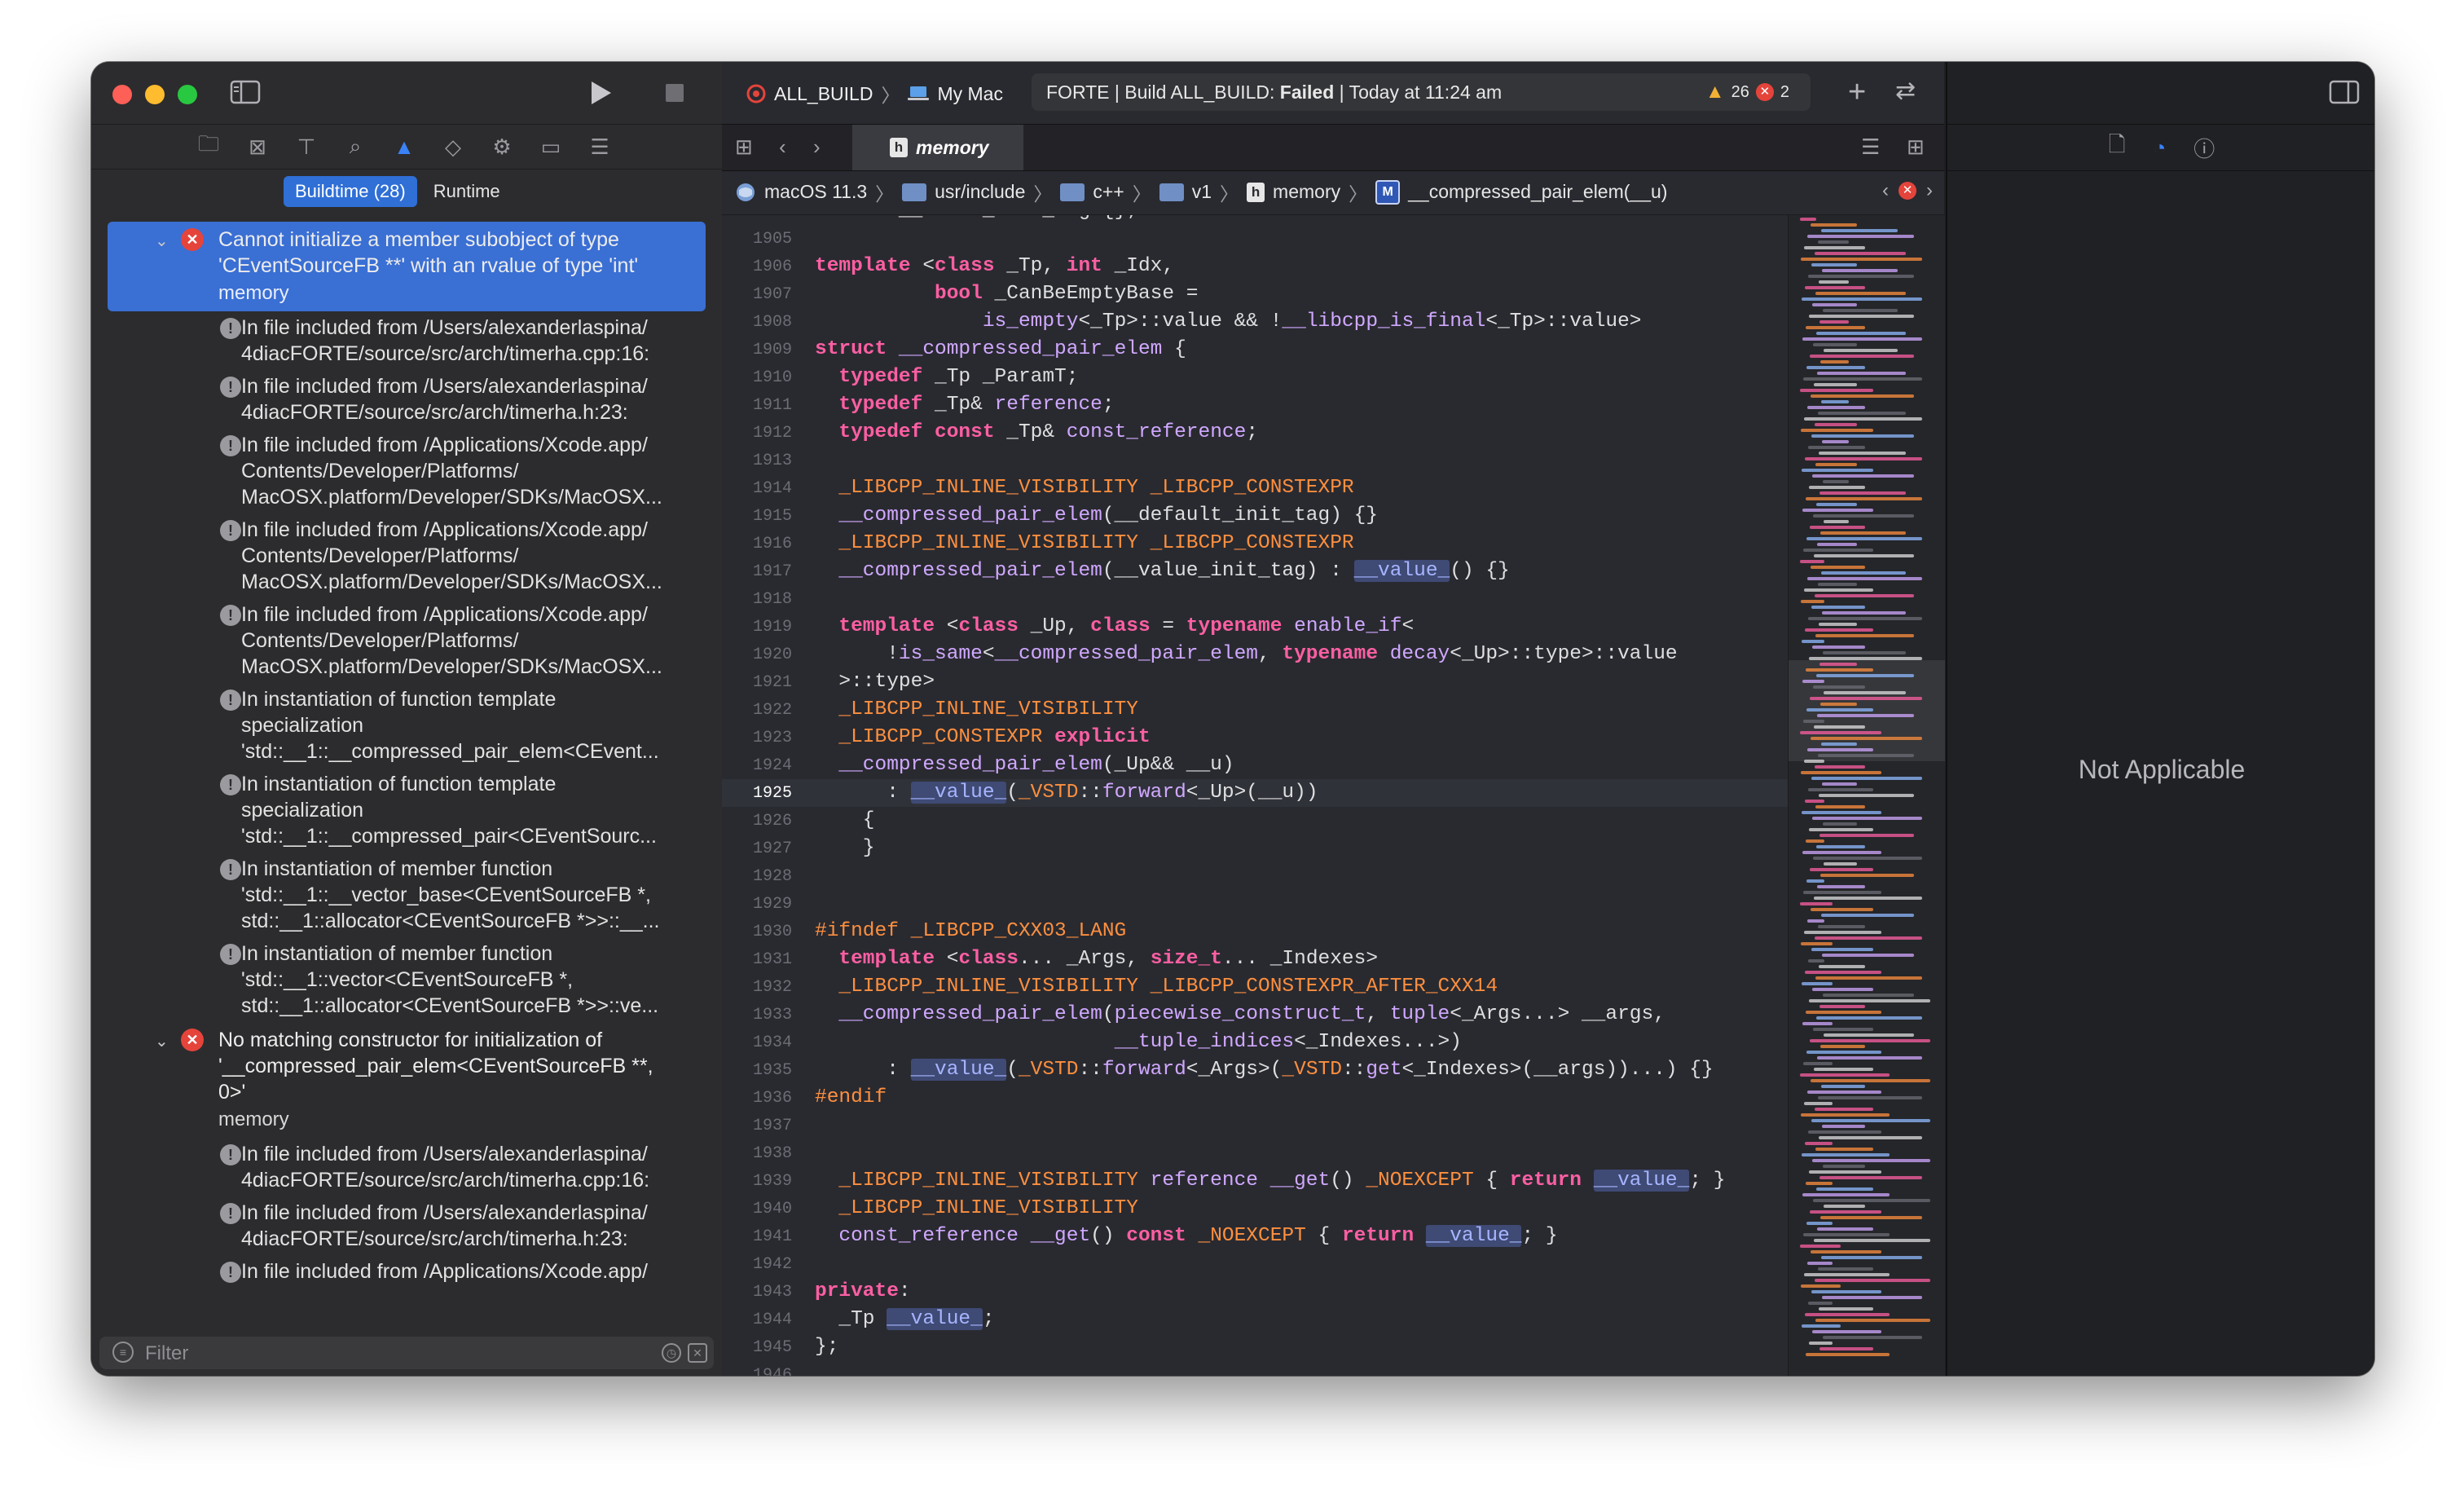 The width and height of the screenshot is (2464, 1498). Describe the element at coordinates (1747, 92) in the screenshot. I see `issue-counts: ▲ 26 ✕ 2` at that location.